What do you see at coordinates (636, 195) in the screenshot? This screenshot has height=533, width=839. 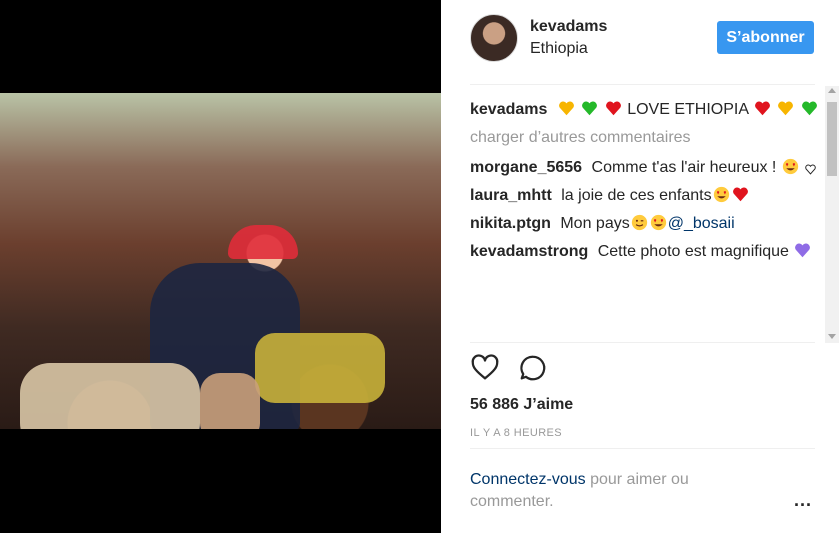 I see `comment-text: la joie de ces enfants` at bounding box center [636, 195].